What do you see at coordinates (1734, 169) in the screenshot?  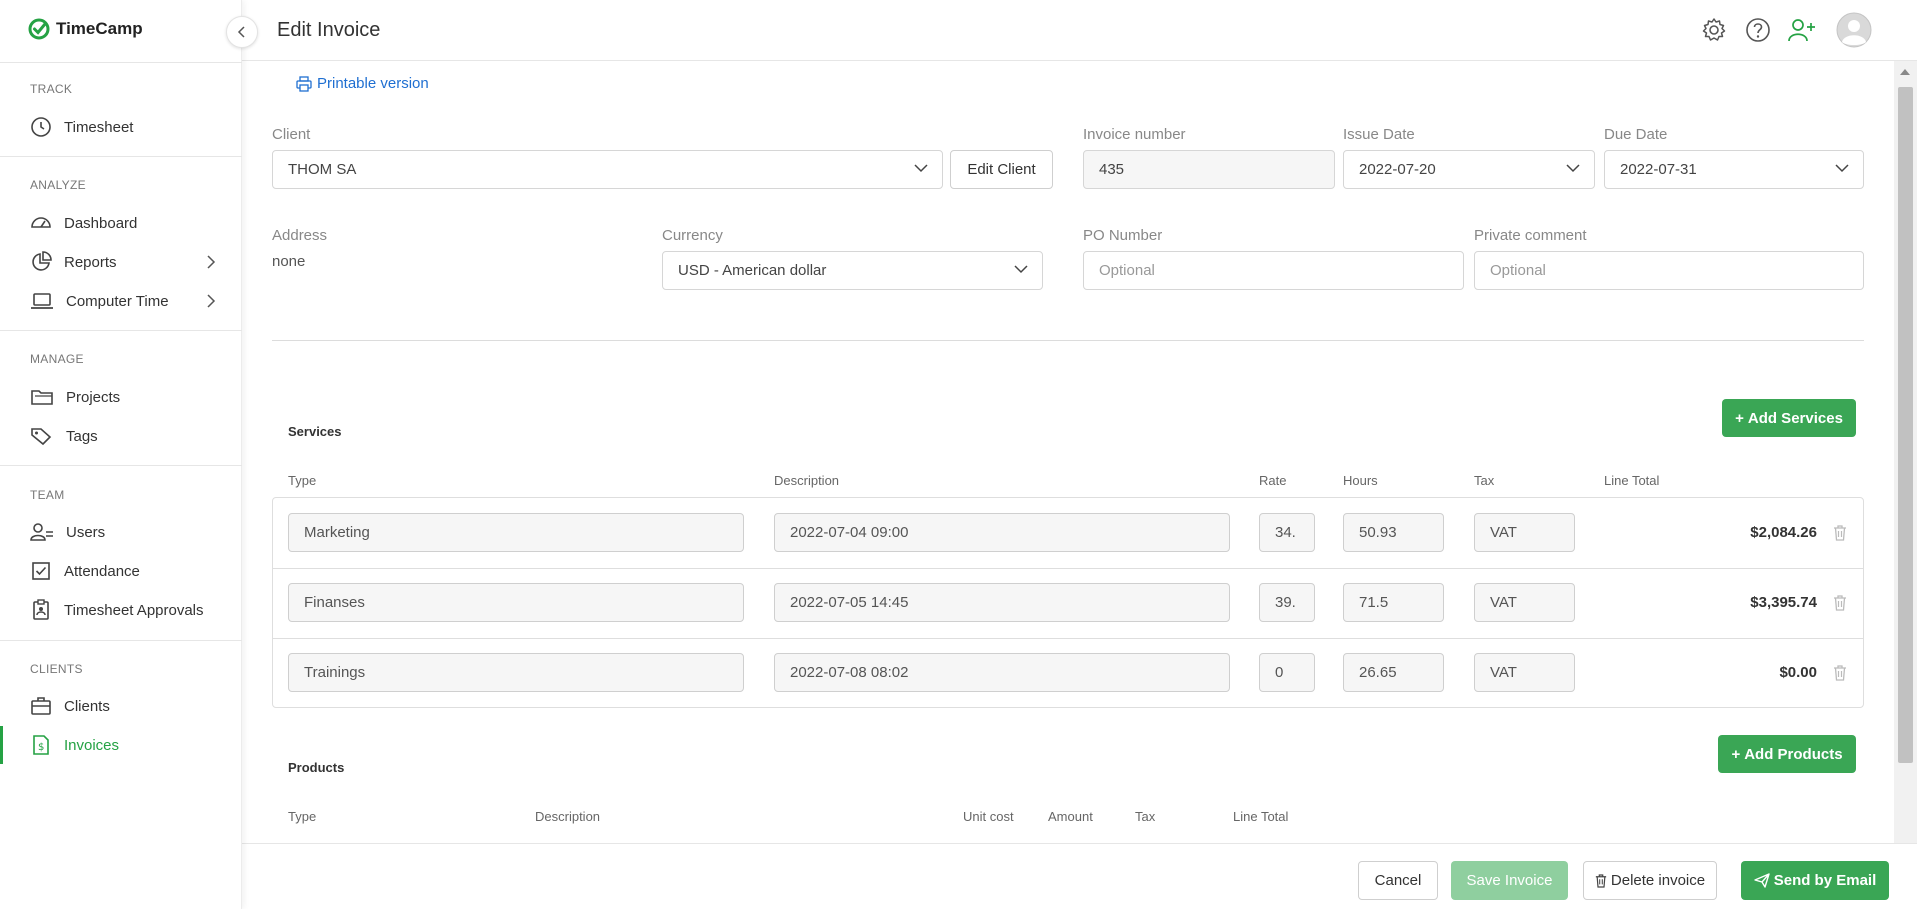 I see `due-date-picker: 2022-07-31` at bounding box center [1734, 169].